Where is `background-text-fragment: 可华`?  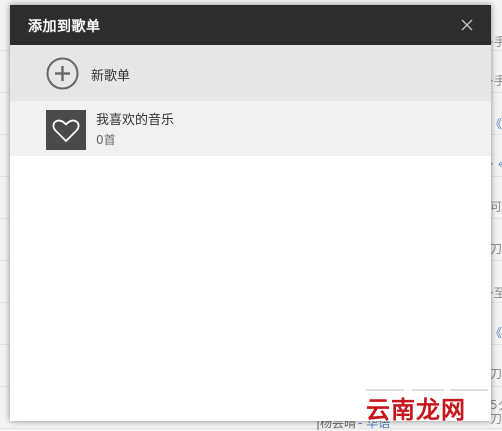
background-text-fragment: 可华 is located at coordinates (496, 207).